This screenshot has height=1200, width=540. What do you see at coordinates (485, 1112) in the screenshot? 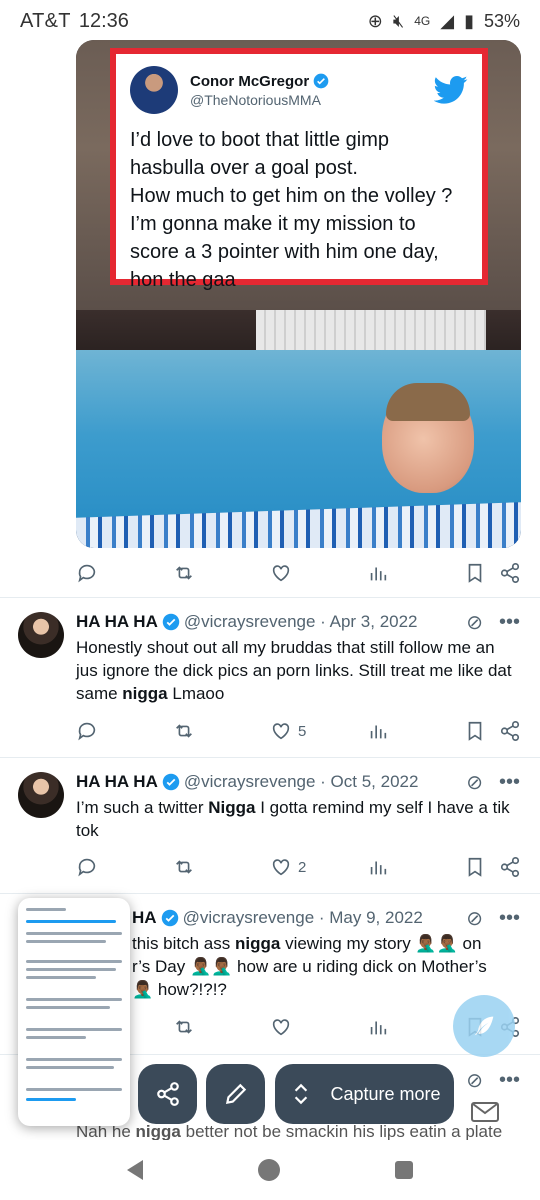
I see `messages-icon` at bounding box center [485, 1112].